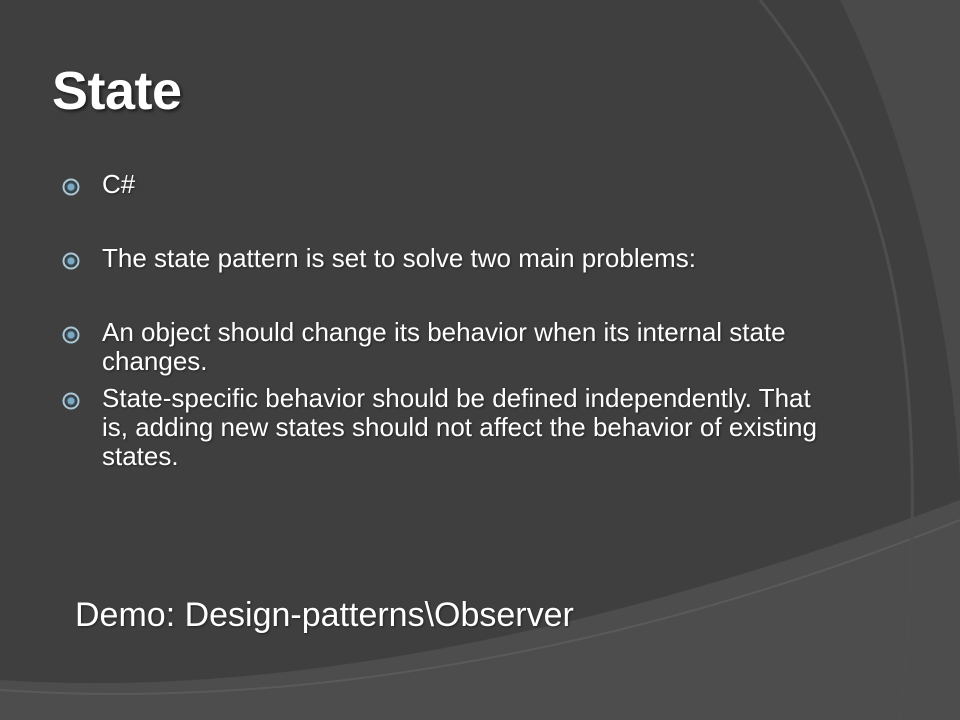 The image size is (960, 720). Describe the element at coordinates (117, 91) in the screenshot. I see `slide-title: State` at that location.